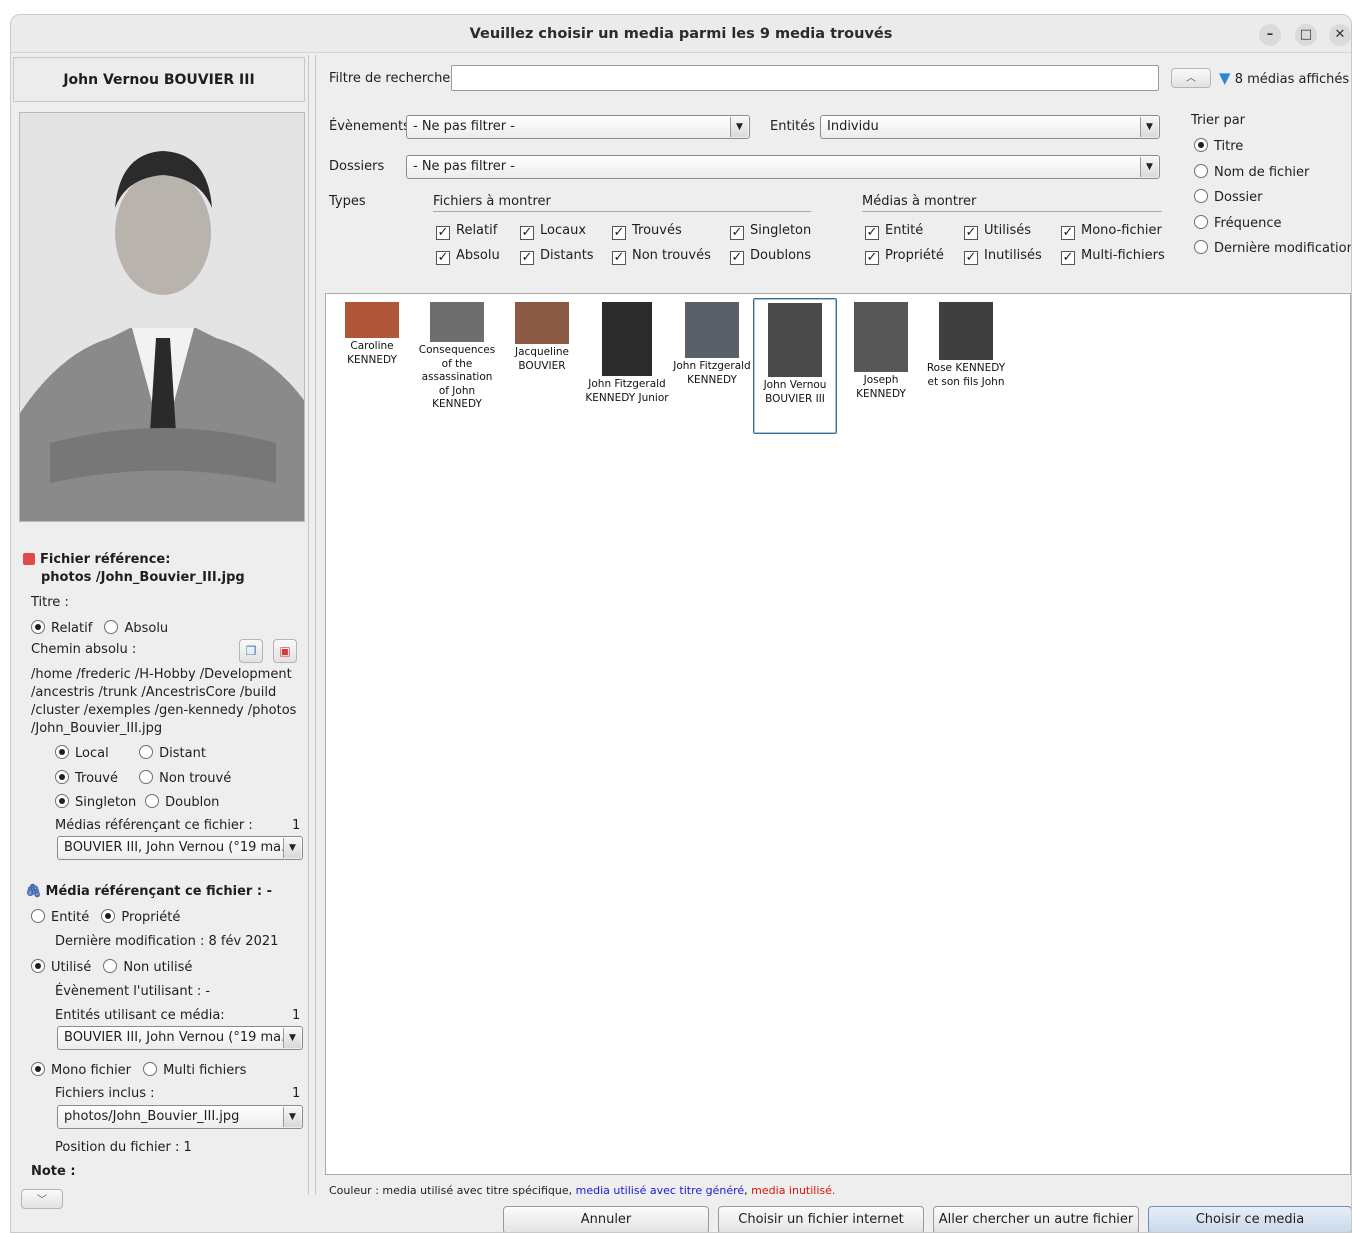 This screenshot has height=1233, width=1352. Describe the element at coordinates (1218, 120) in the screenshot. I see `sort-label: Trier par` at that location.